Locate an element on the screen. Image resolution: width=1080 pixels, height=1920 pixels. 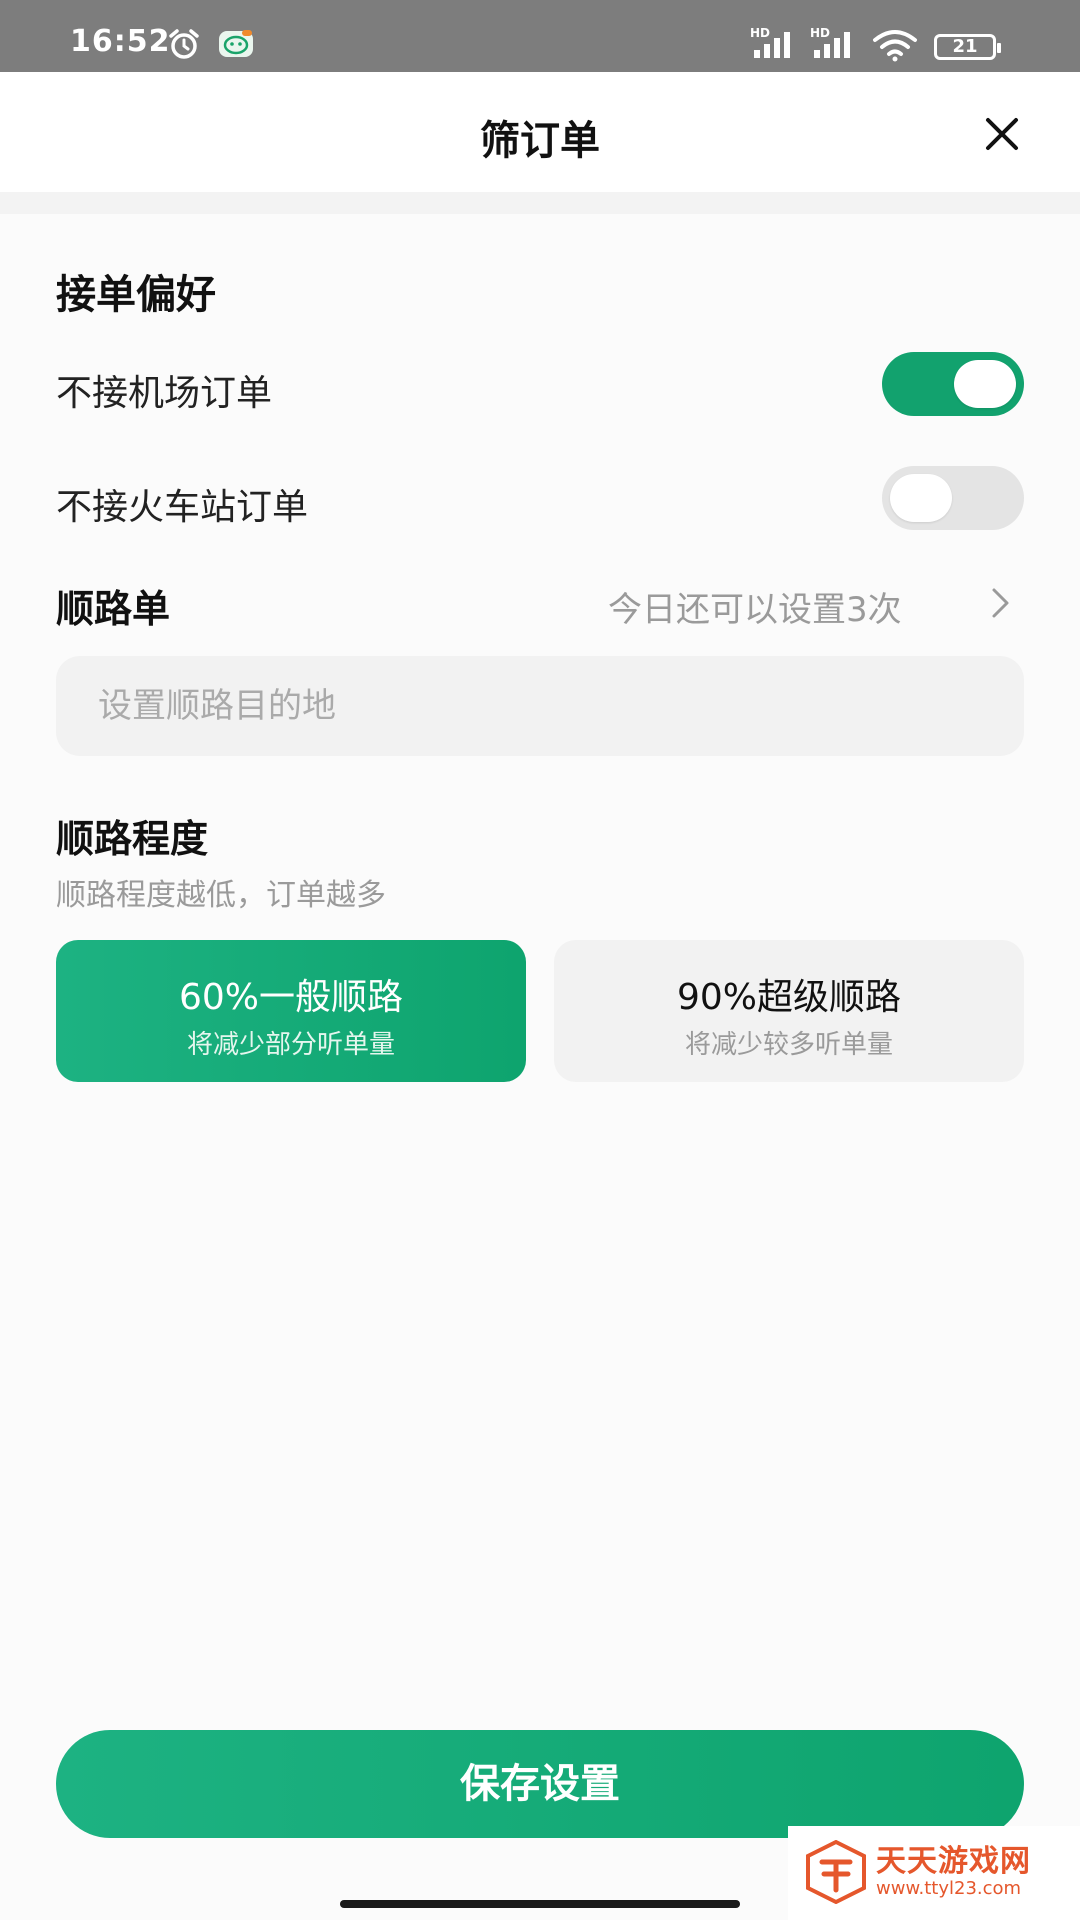
chevron-right-icon is located at coordinates (1001, 605).